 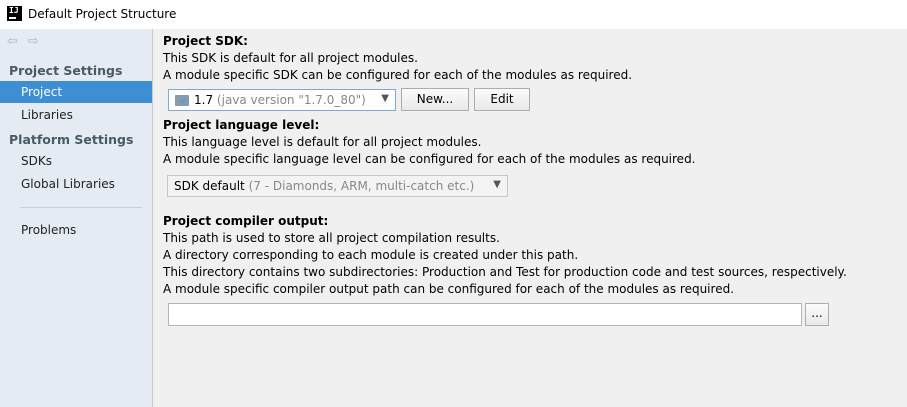 What do you see at coordinates (23, 41) in the screenshot?
I see `nav-arrows: ⇦ ⇨` at bounding box center [23, 41].